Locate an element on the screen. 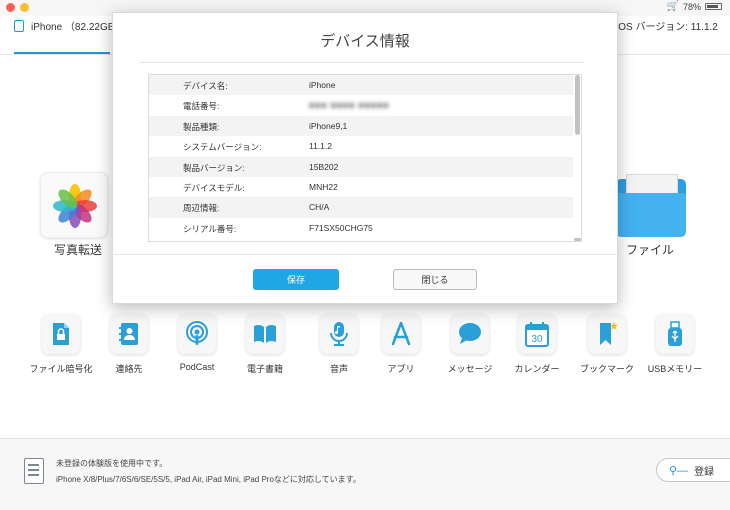 This screenshot has height=510, width=730. tool-ebooks: 電子書籍 is located at coordinates (265, 345).